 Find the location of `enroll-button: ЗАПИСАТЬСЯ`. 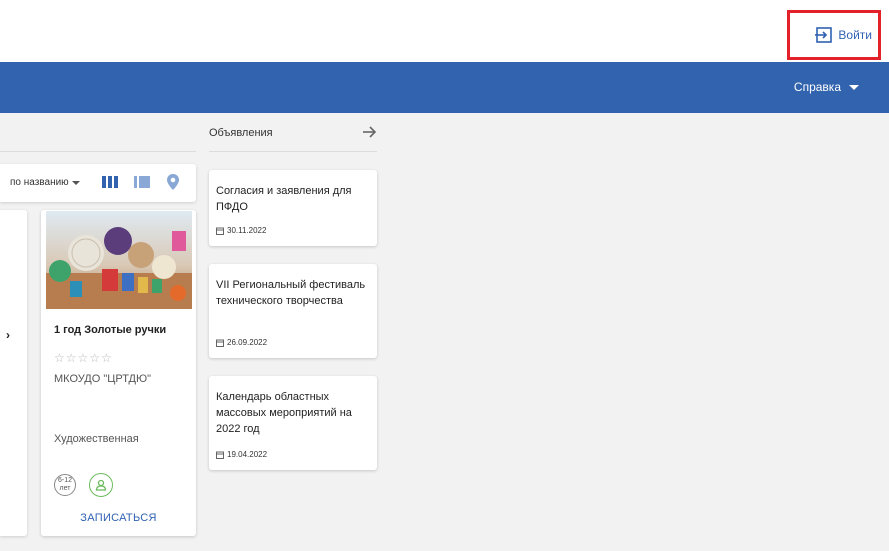

enroll-button: ЗАПИСАТЬСЯ is located at coordinates (118, 518).